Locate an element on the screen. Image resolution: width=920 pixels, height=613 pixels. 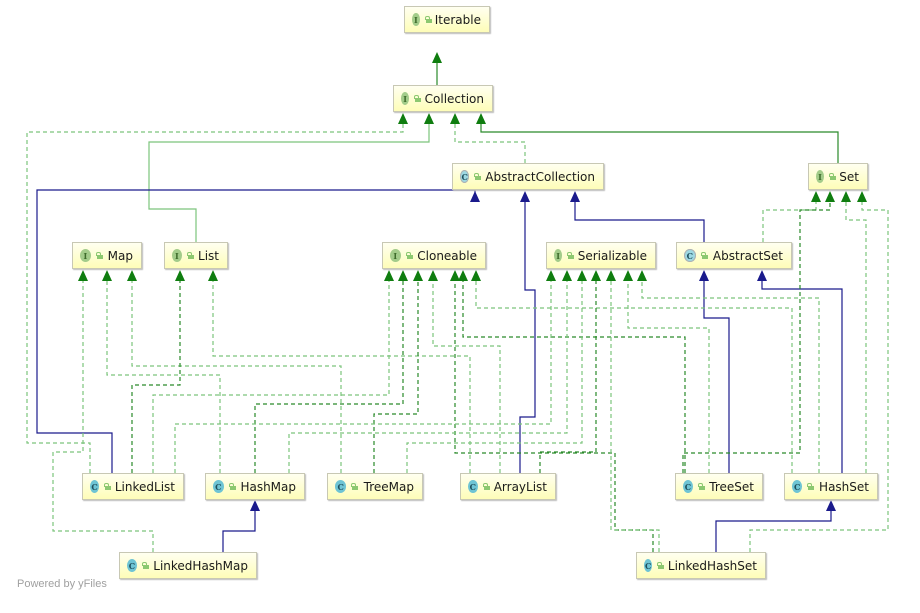
edge-treeset-to-serializable is located at coordinates (666, 371).